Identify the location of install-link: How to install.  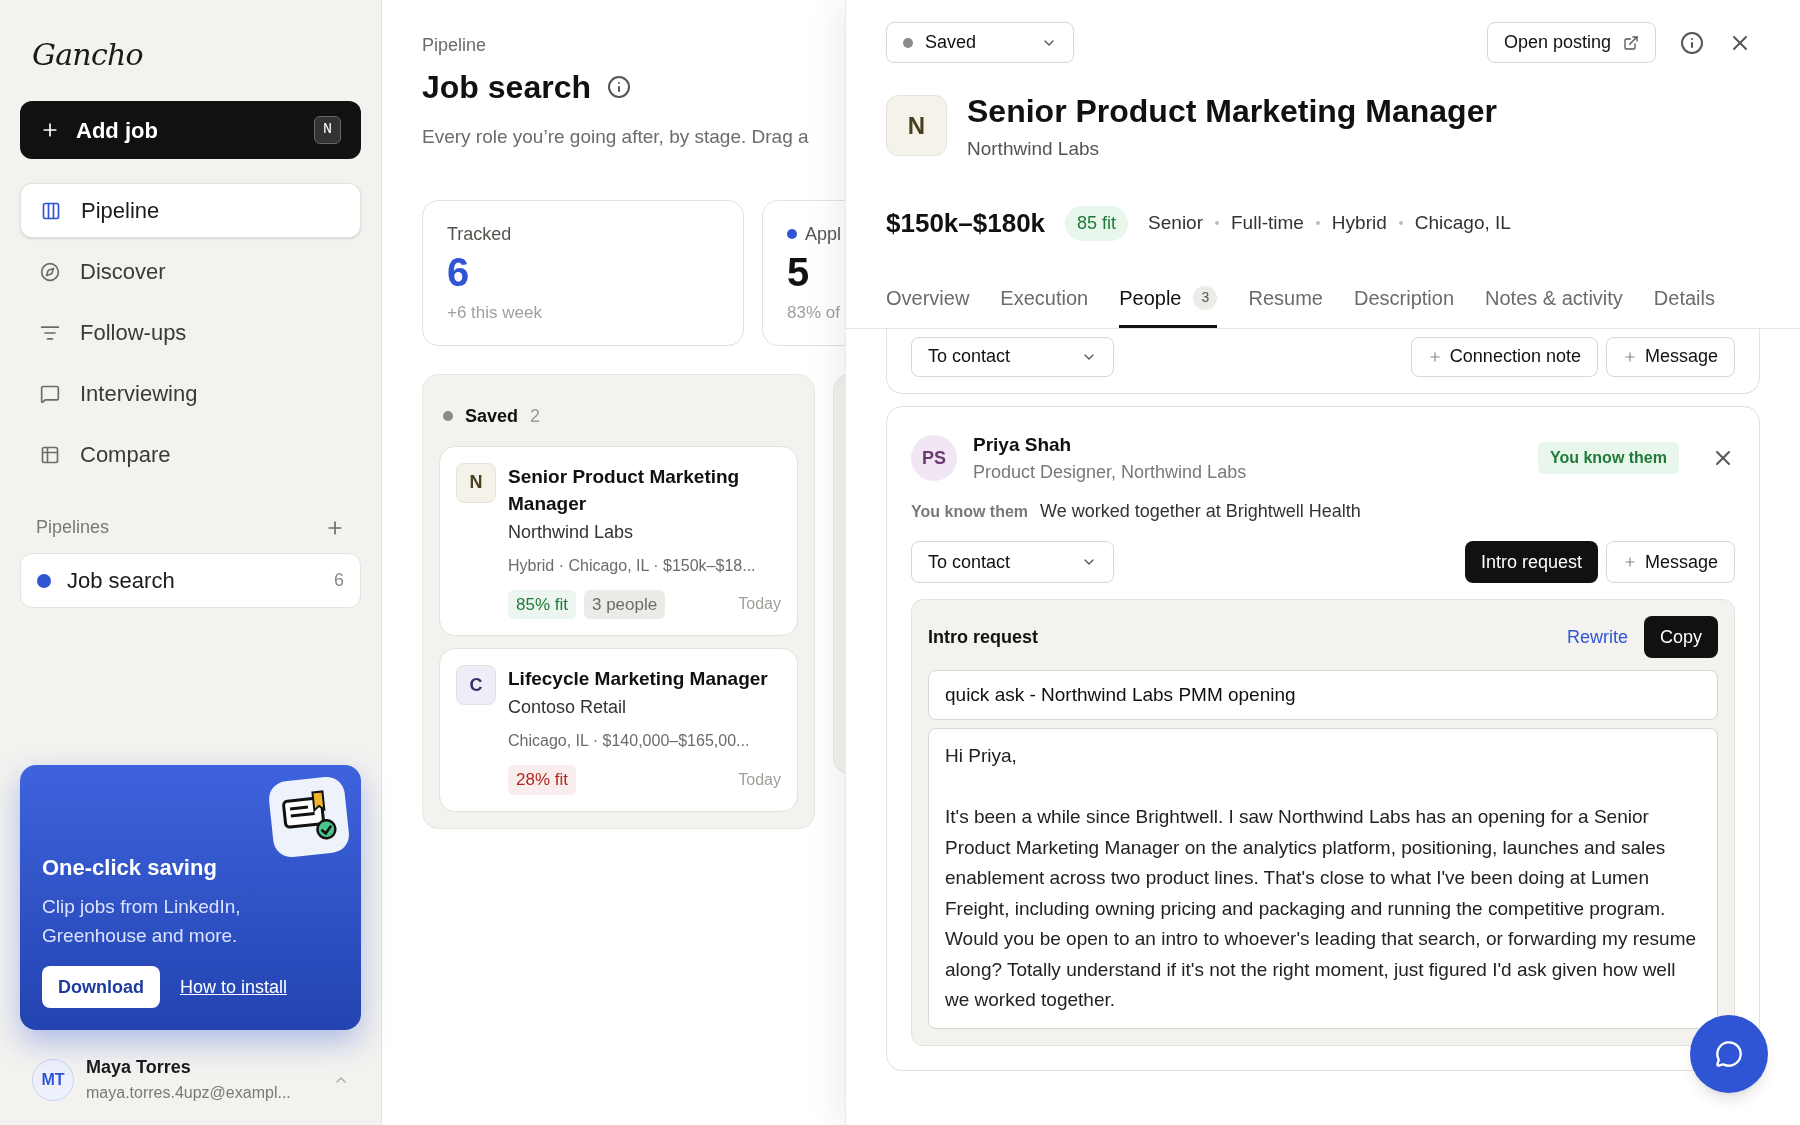
(234, 987).